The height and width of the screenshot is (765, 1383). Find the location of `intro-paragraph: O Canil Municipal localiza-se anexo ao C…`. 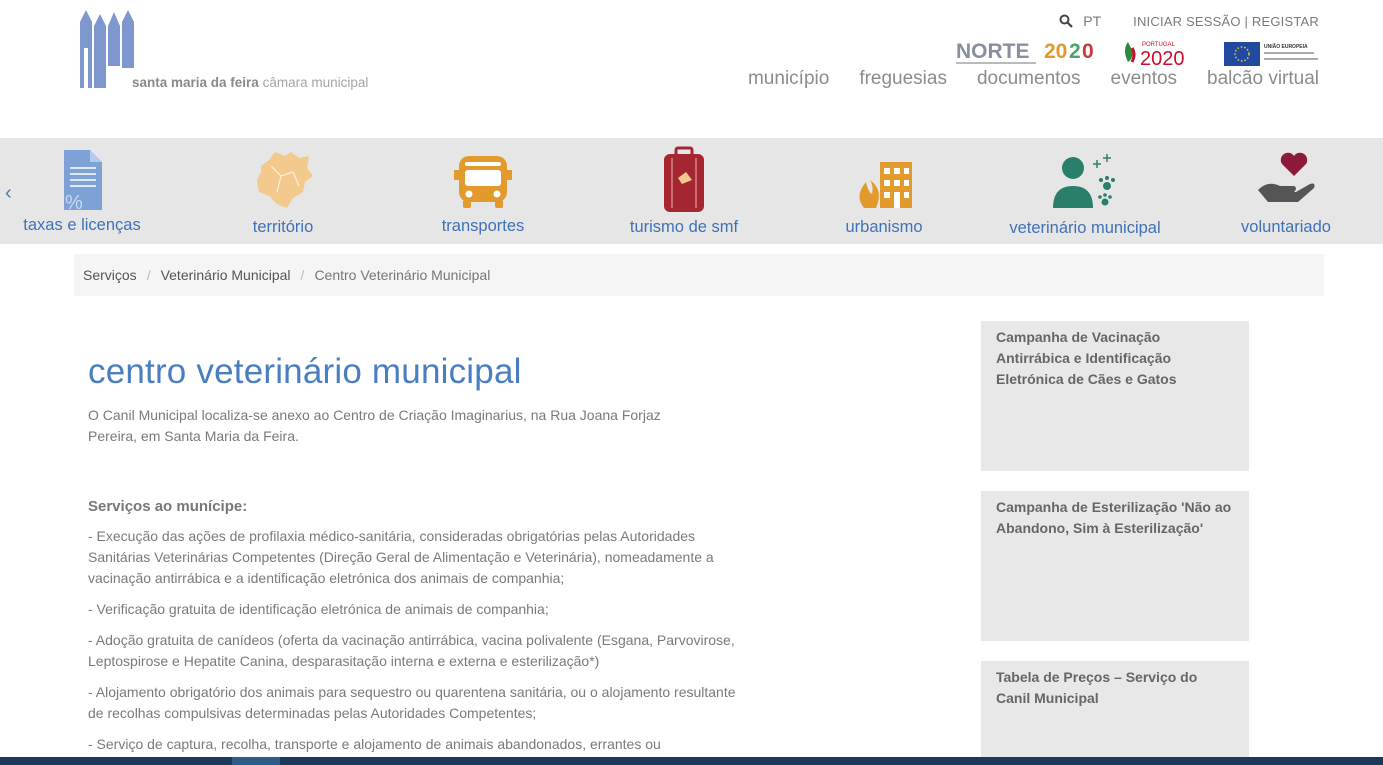

intro-paragraph: O Canil Municipal localiza-se anexo ao C… is located at coordinates (374, 425).